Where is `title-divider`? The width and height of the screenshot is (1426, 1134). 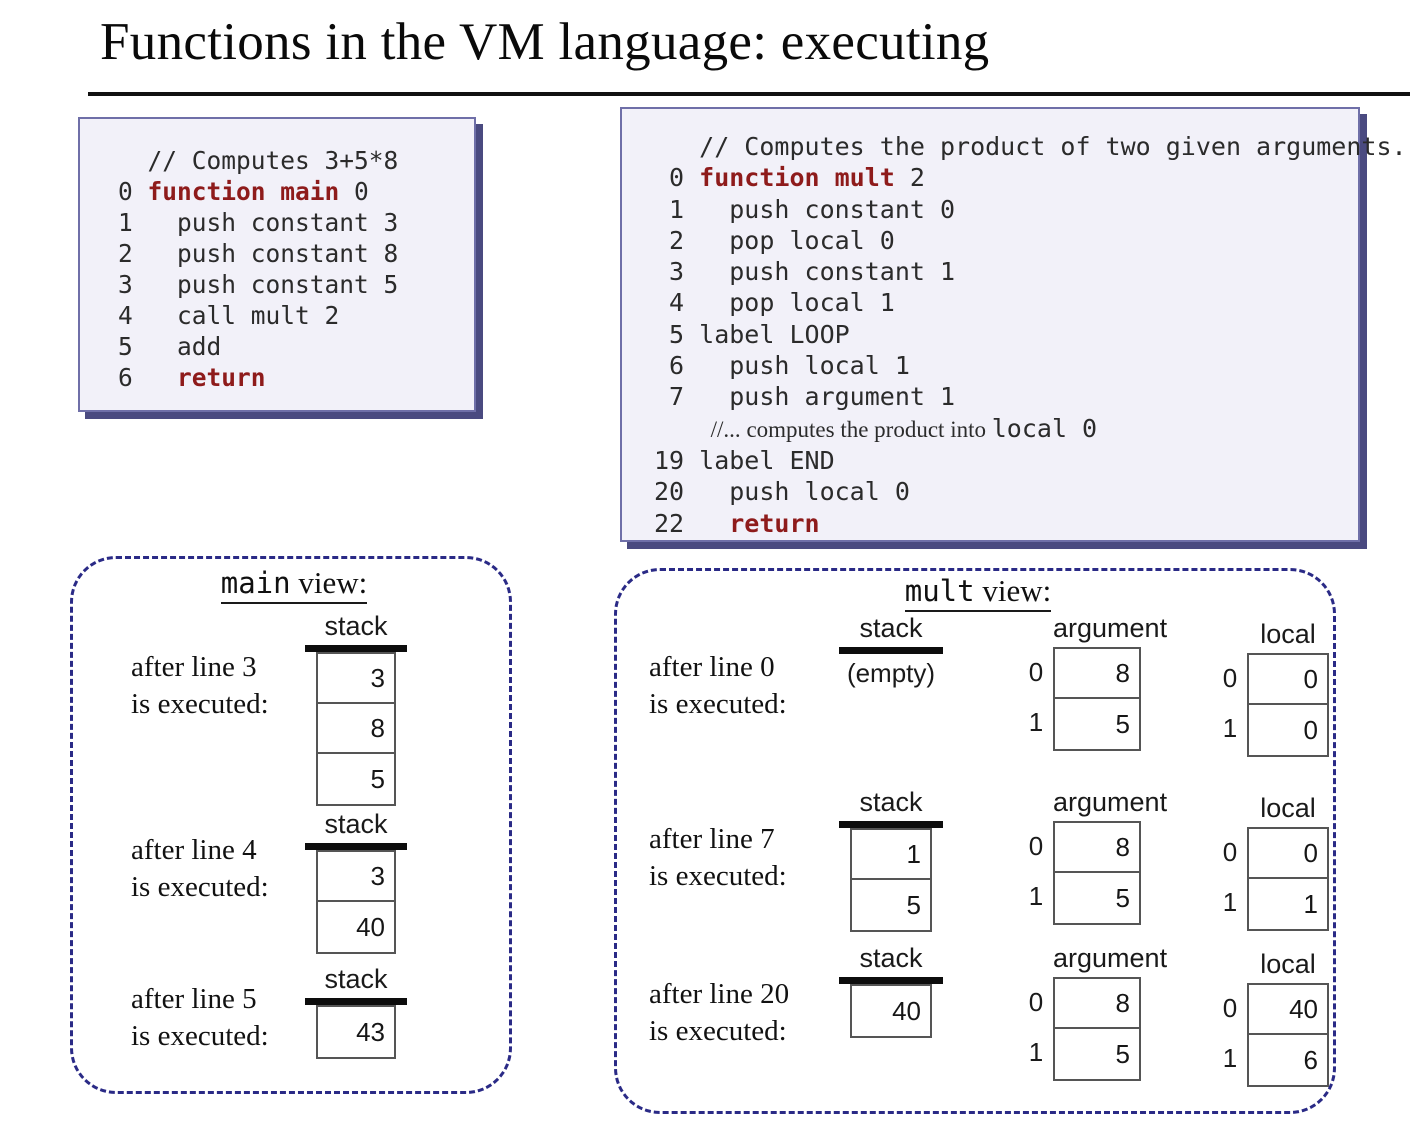 title-divider is located at coordinates (749, 94).